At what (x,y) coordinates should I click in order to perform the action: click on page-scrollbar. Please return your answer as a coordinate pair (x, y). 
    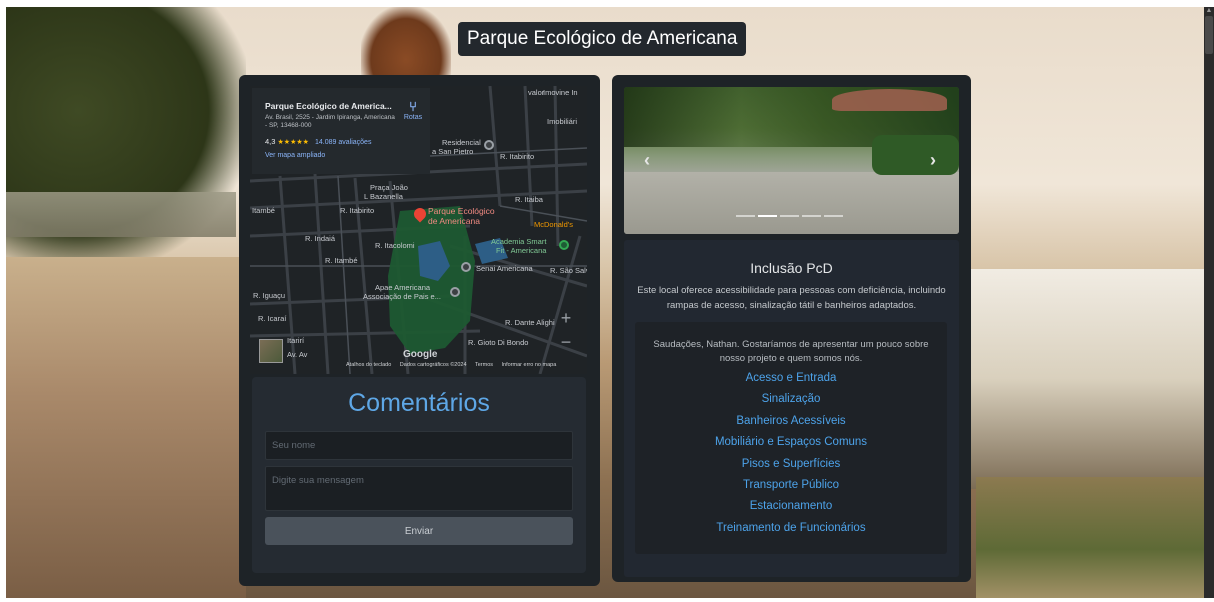
    Looking at the image, I should click on (1209, 302).